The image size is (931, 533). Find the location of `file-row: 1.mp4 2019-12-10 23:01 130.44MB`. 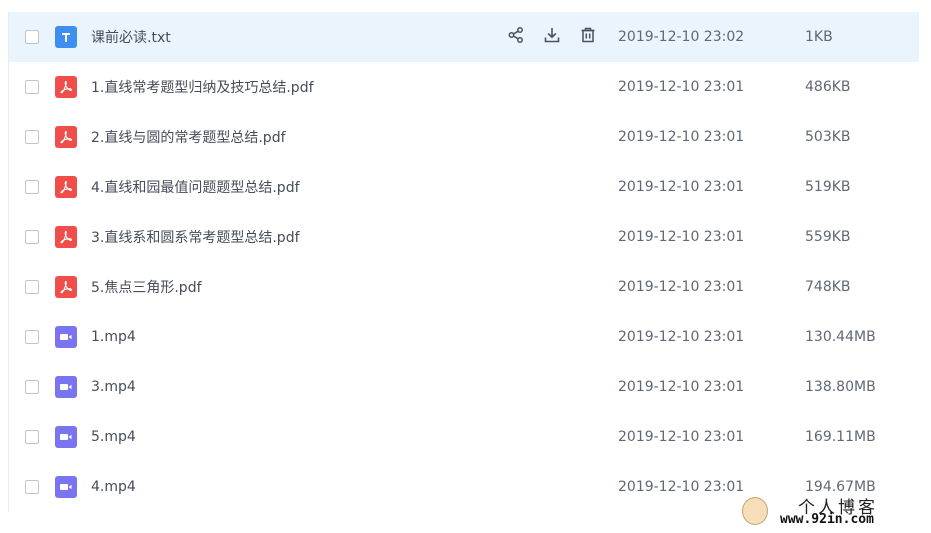

file-row: 1.mp4 2019-12-10 23:01 130.44MB is located at coordinates (464, 337).